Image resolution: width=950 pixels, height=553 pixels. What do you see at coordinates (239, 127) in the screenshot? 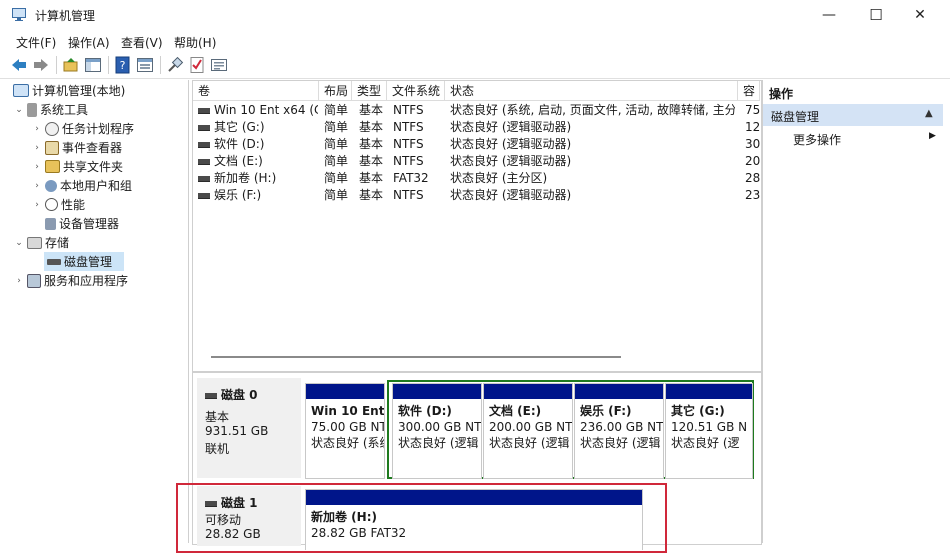
I see `volume-name: 其它 (G:)` at bounding box center [239, 127].